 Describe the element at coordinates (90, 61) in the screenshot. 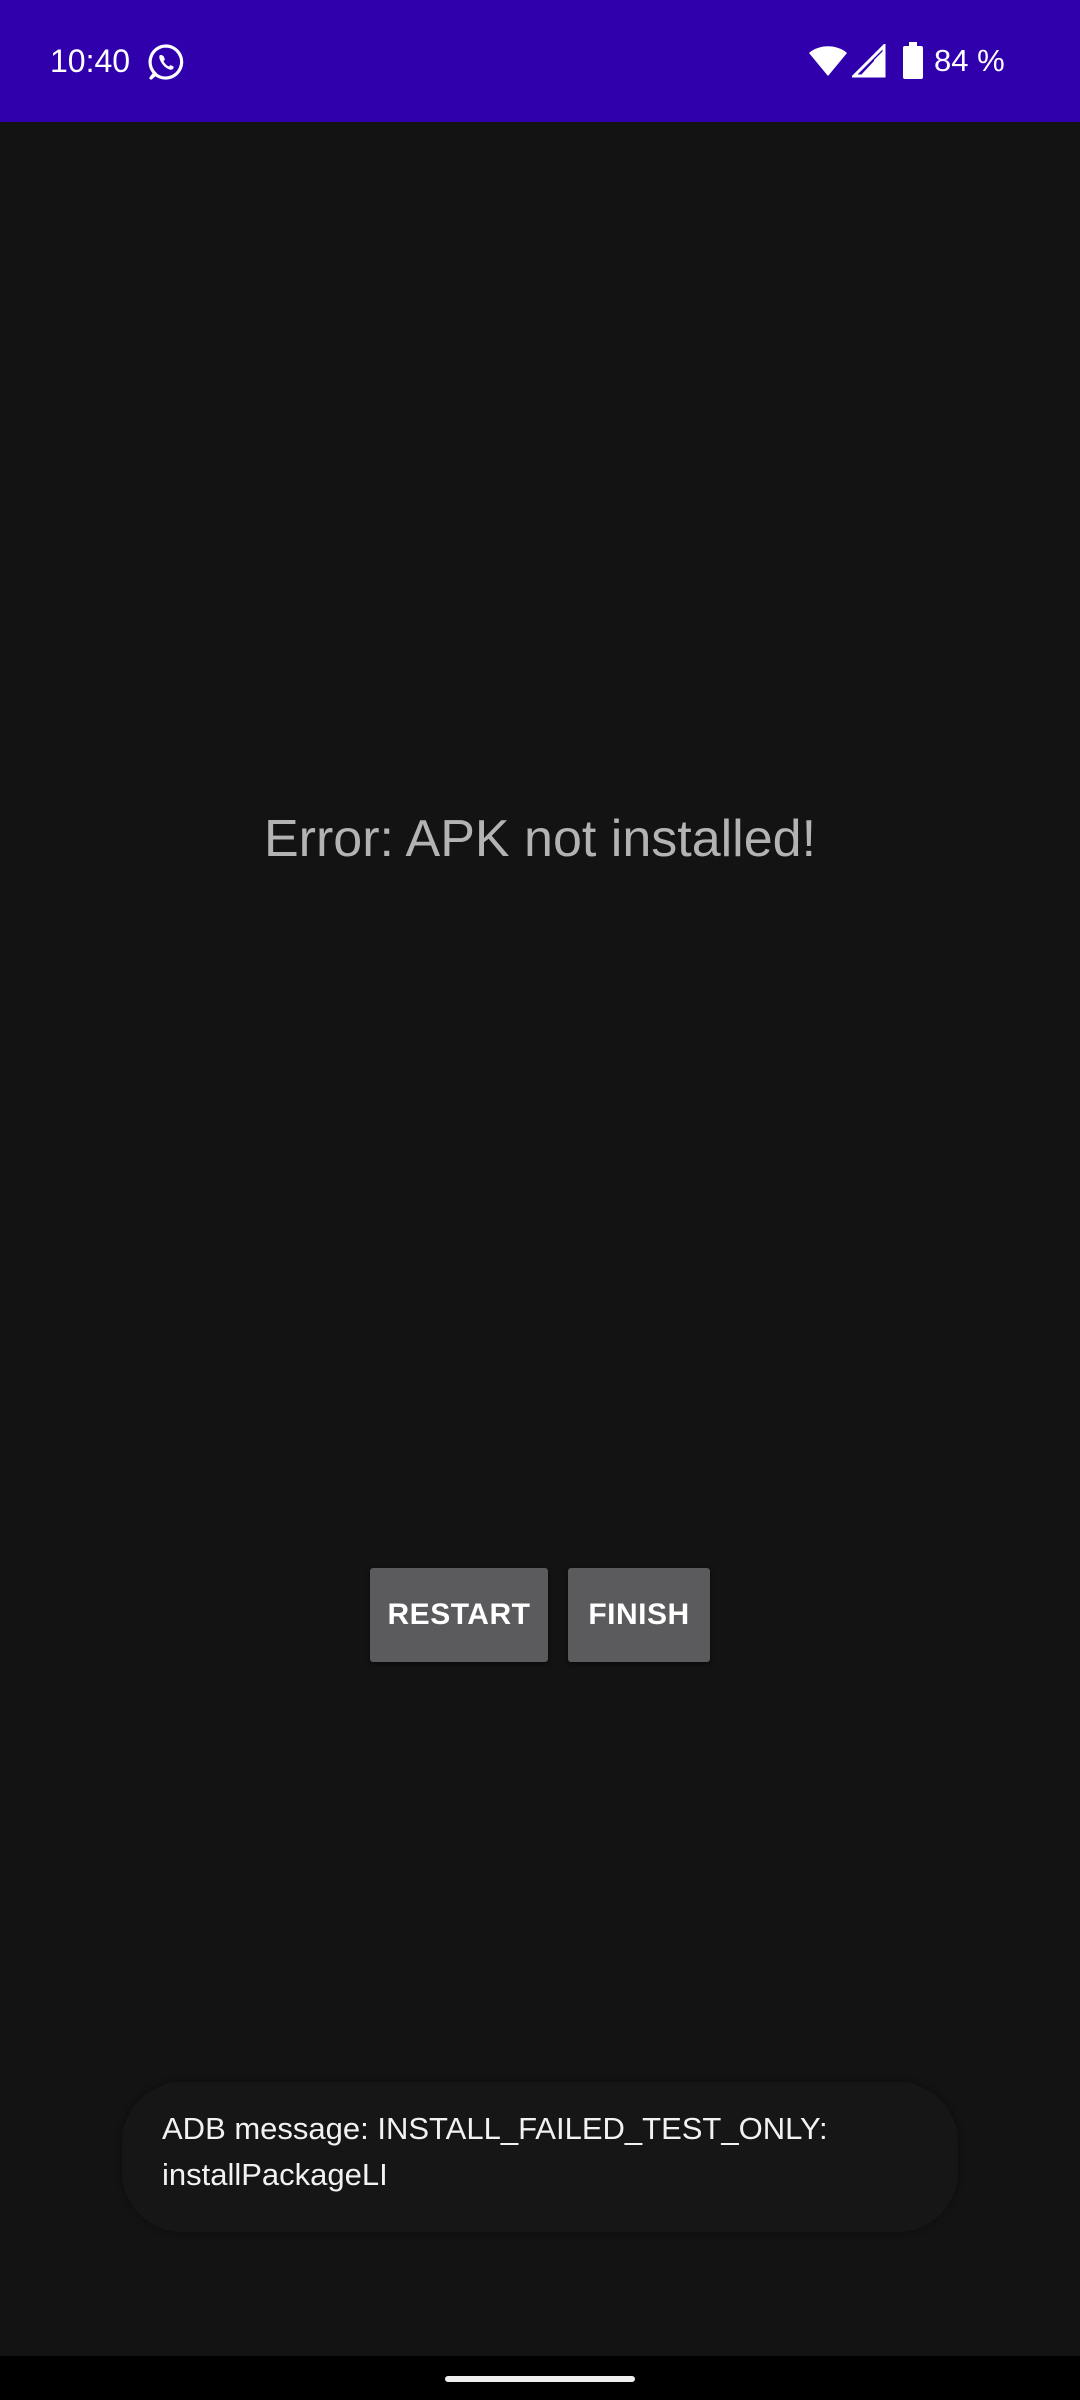

I see `status-time: 10:40` at that location.